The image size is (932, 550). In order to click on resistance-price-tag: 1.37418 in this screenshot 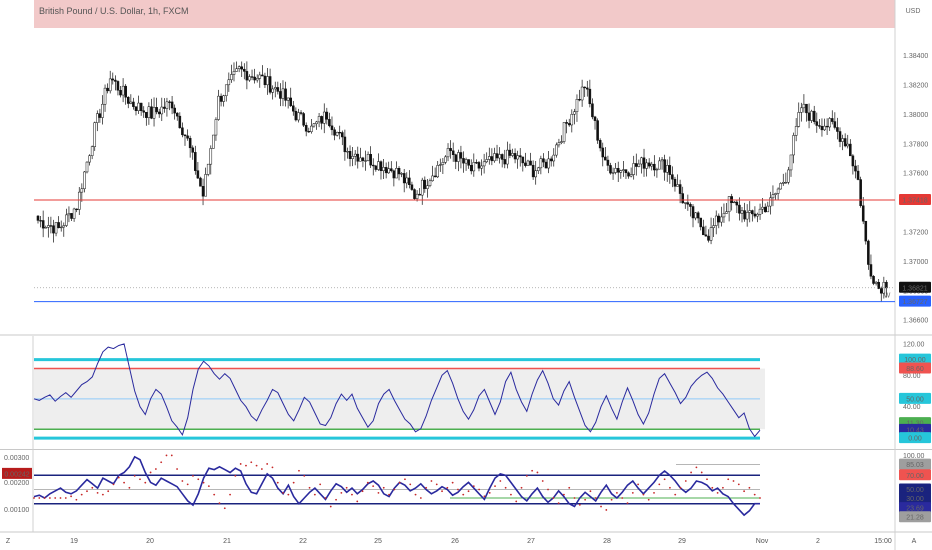, I will do `click(914, 200)`.